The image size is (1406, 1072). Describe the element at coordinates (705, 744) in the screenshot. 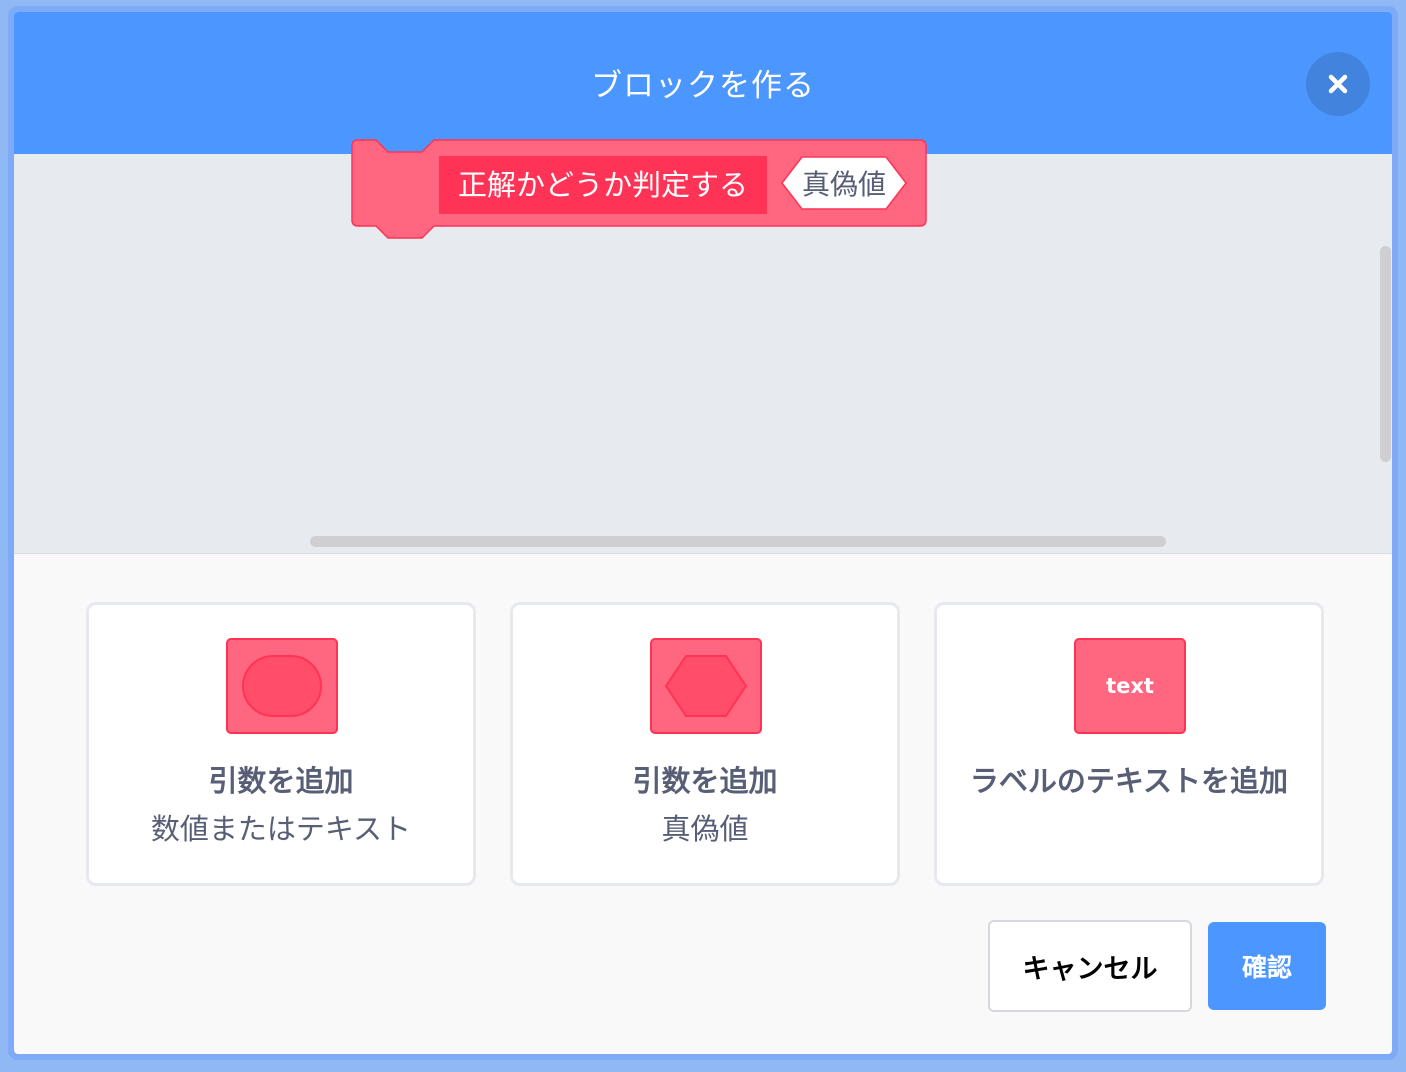

I see `add-boolean-input-card: 引数を追加 真偽値` at that location.